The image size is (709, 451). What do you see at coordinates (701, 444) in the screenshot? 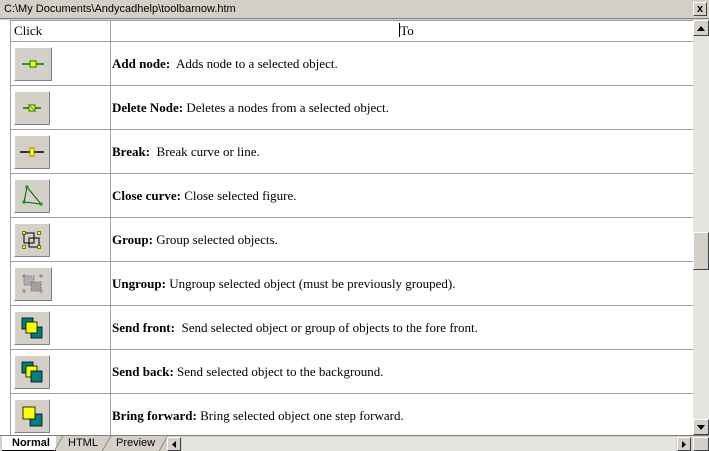
I see `size-grip` at bounding box center [701, 444].